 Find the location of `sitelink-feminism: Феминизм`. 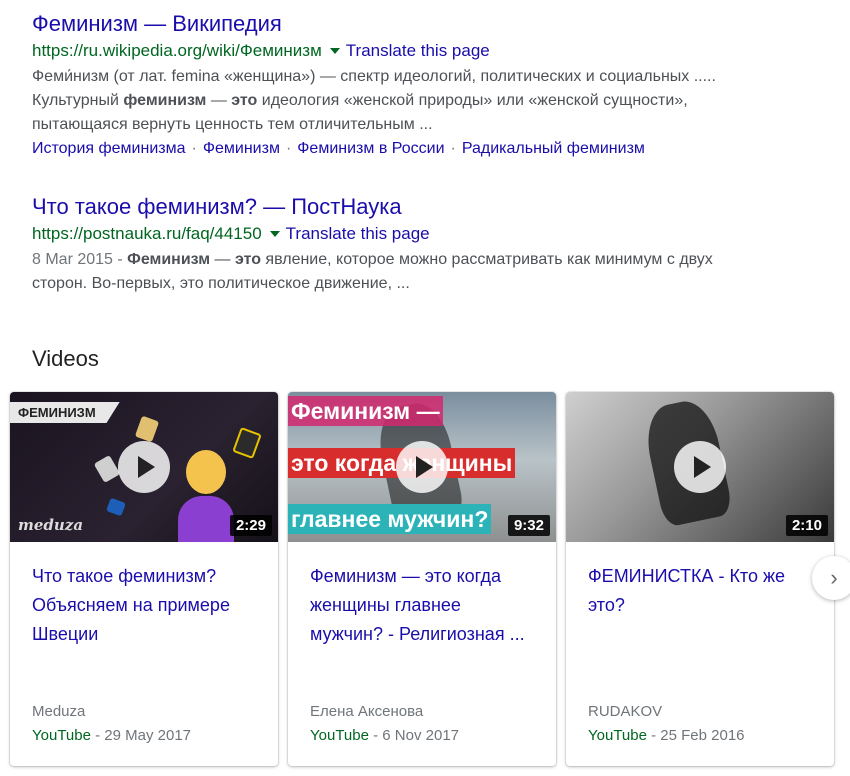

sitelink-feminism: Феминизм is located at coordinates (241, 148).